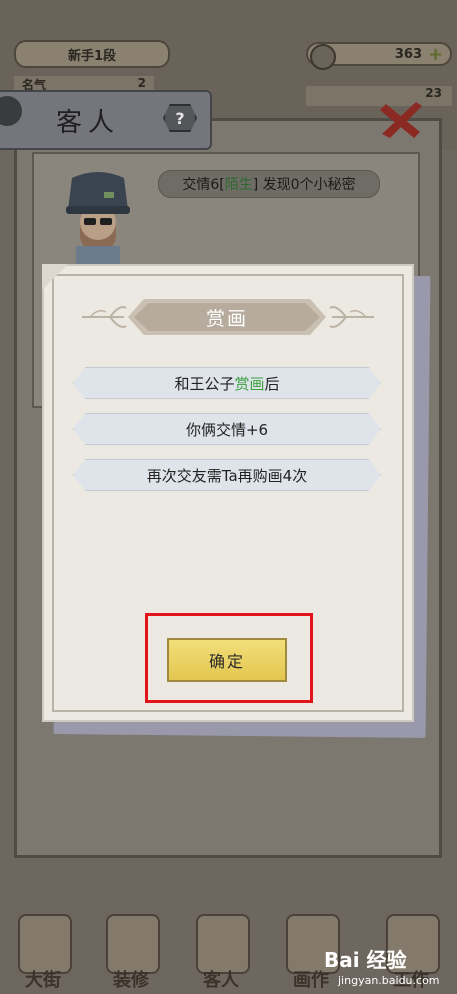 Image resolution: width=457 pixels, height=994 pixels. I want to click on coin-value: 363, so click(408, 54).